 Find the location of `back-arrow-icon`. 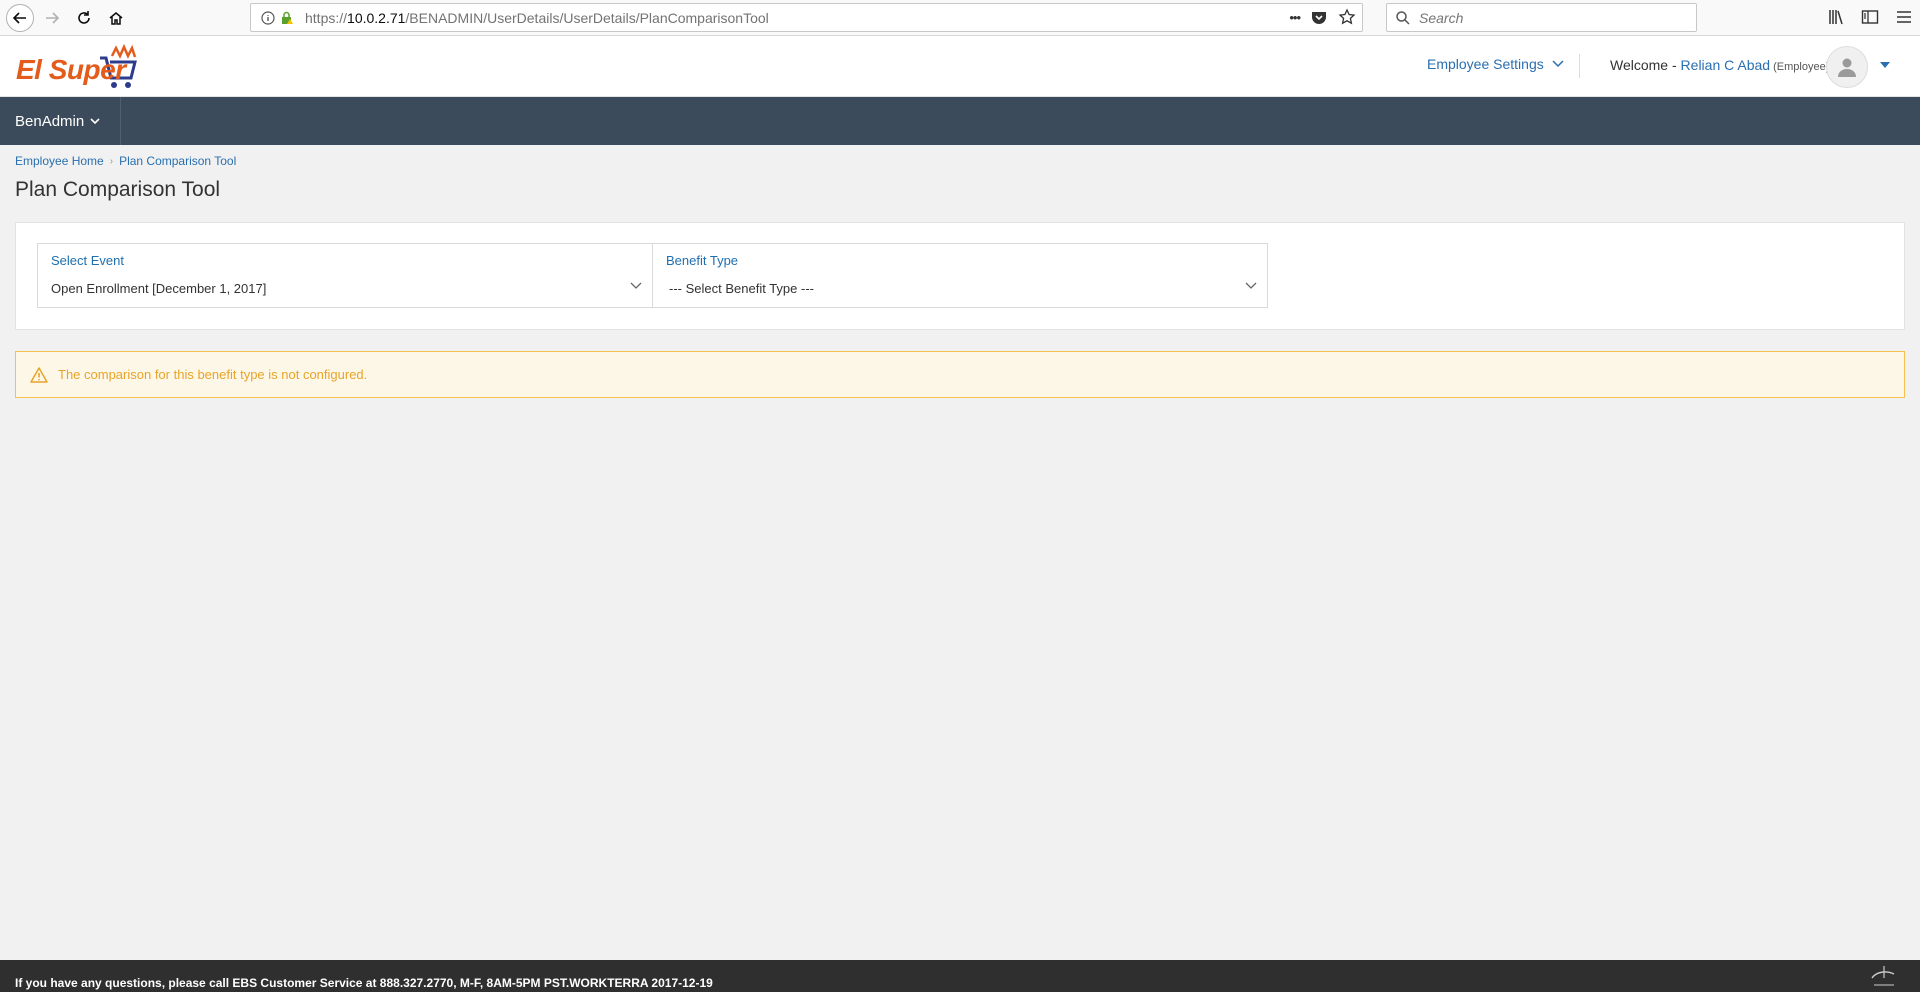

back-arrow-icon is located at coordinates (19, 18).